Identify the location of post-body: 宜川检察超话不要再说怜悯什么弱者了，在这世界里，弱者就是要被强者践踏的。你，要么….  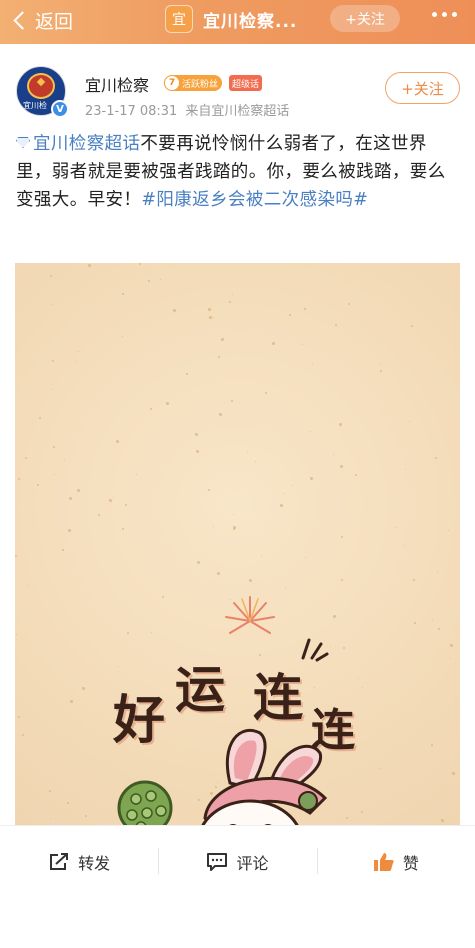
(238, 172).